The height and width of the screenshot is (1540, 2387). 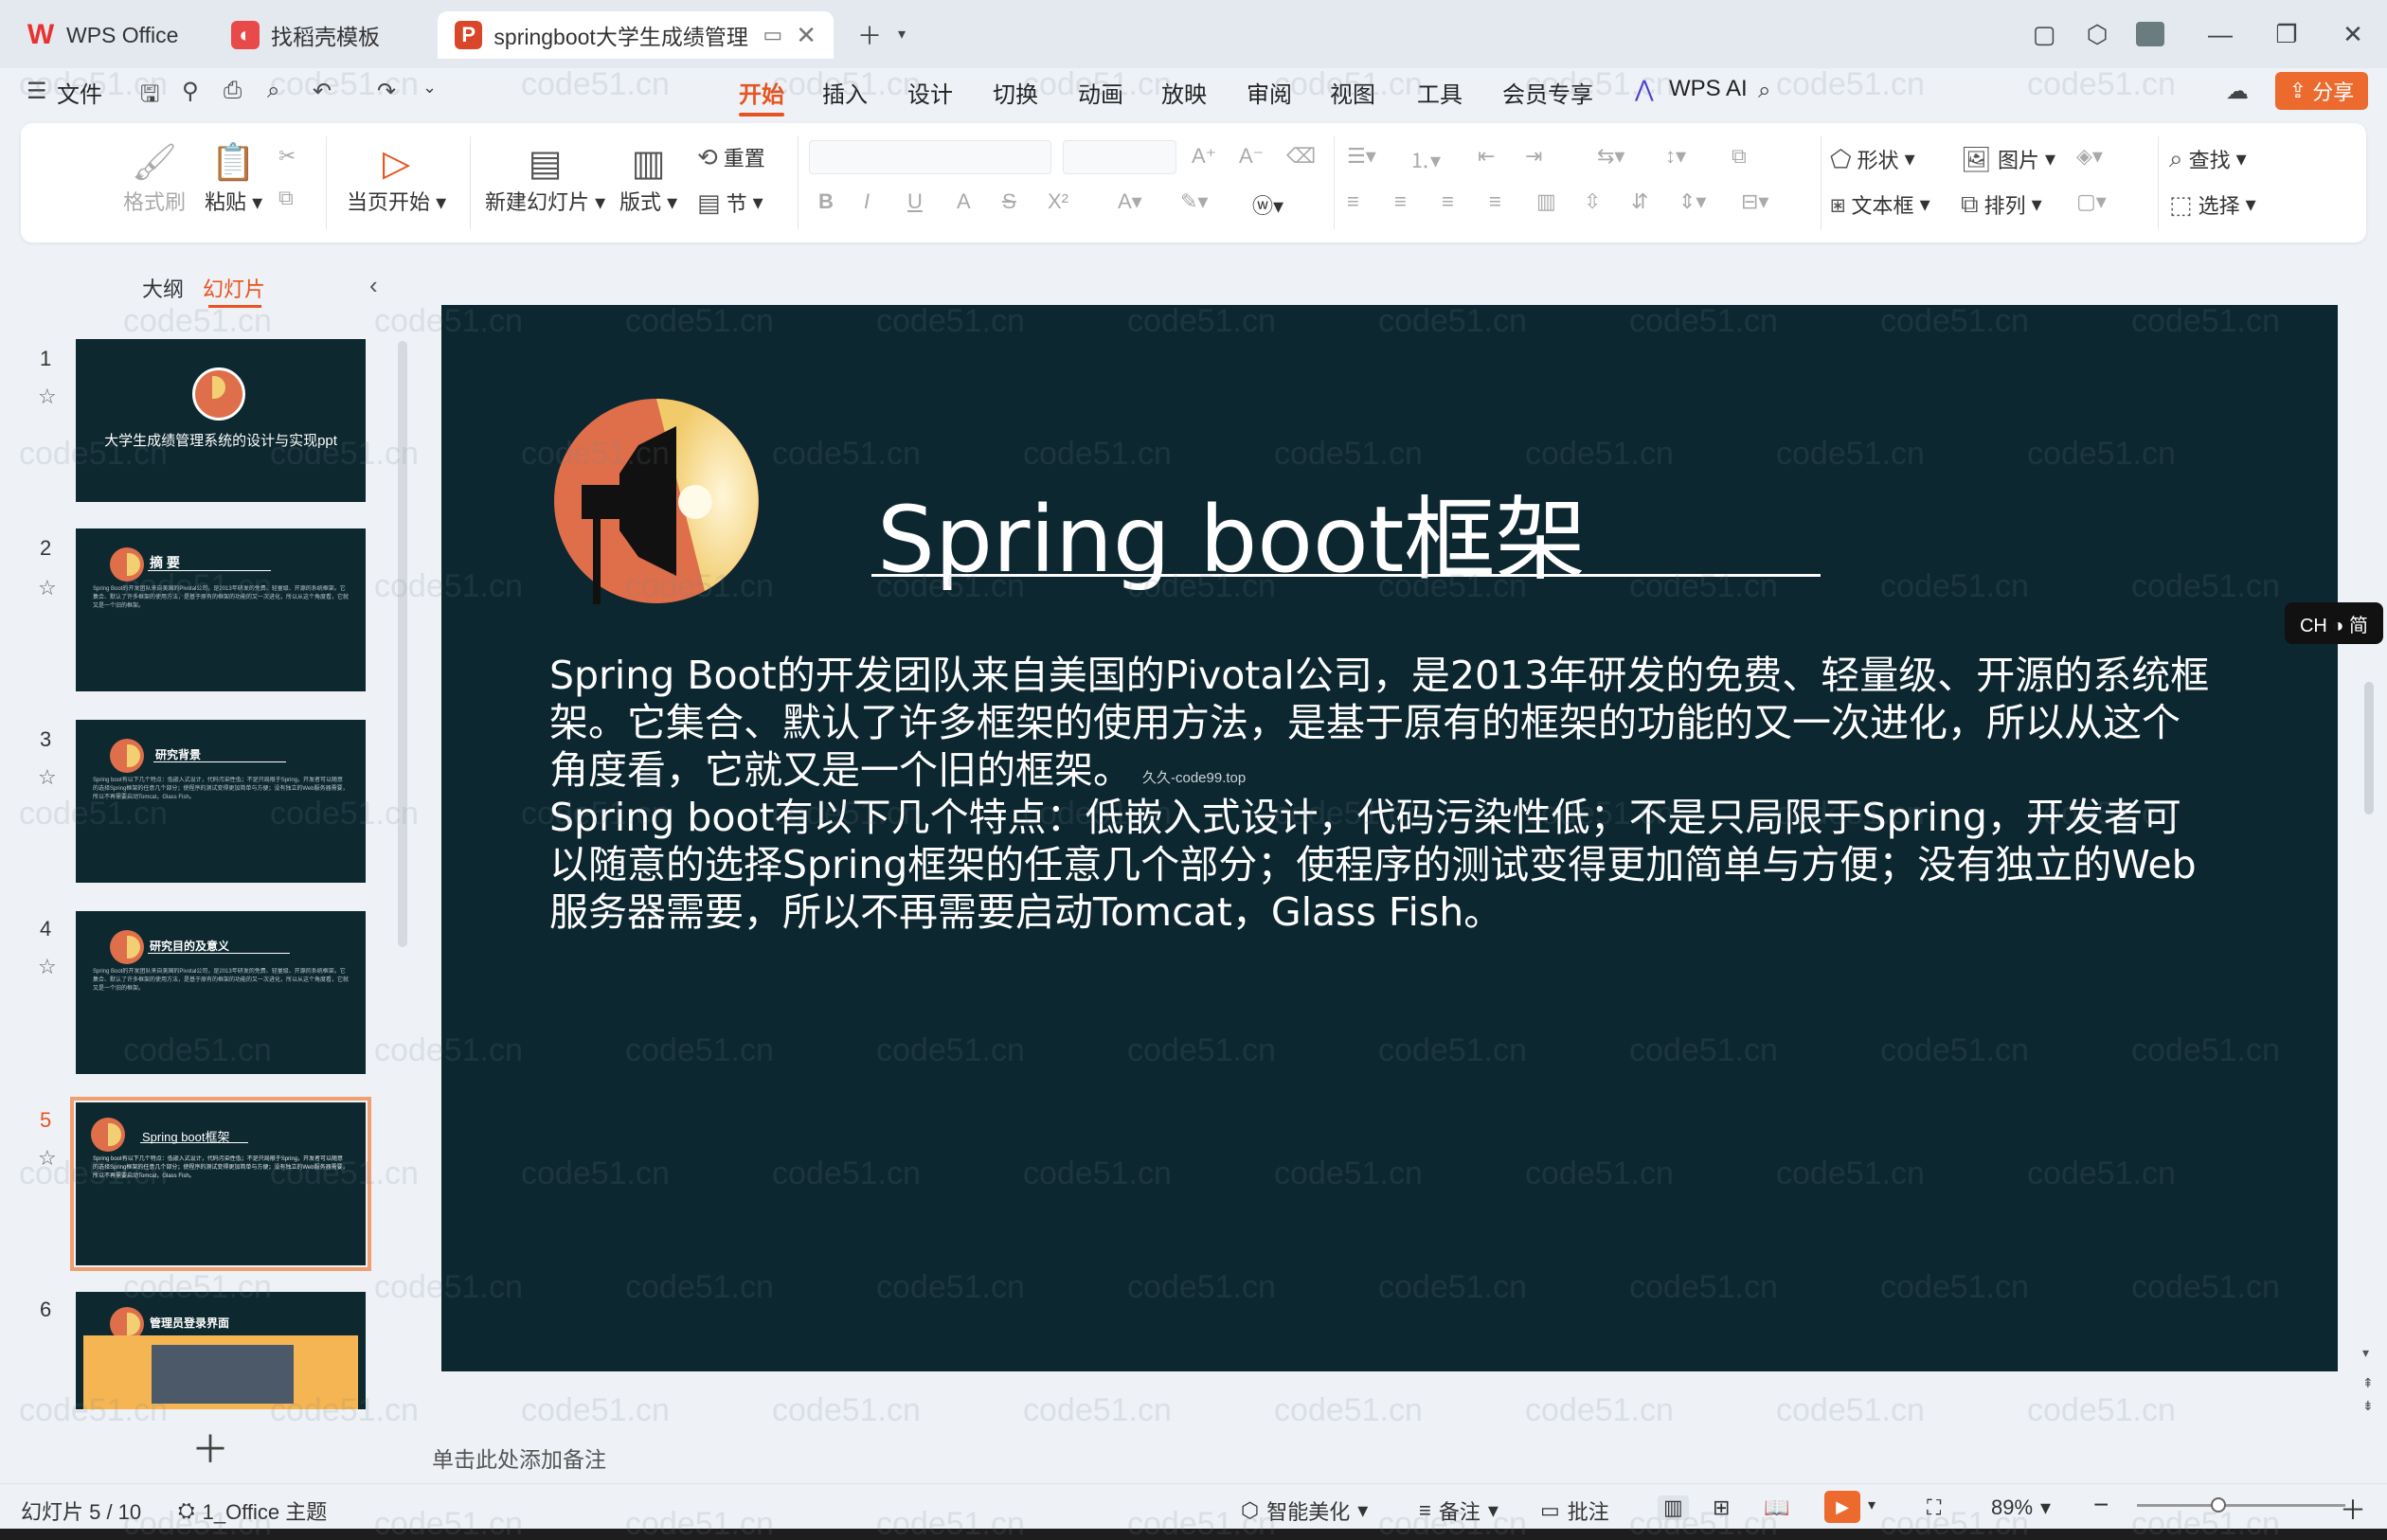 I want to click on distribute-icon: ▥, so click(x=1546, y=201).